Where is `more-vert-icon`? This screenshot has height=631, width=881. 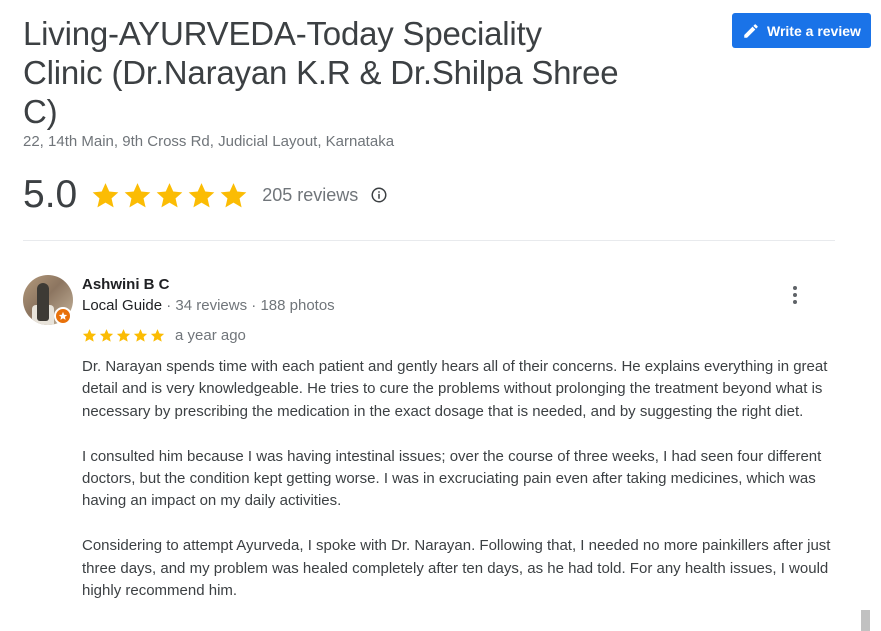 more-vert-icon is located at coordinates (795, 295).